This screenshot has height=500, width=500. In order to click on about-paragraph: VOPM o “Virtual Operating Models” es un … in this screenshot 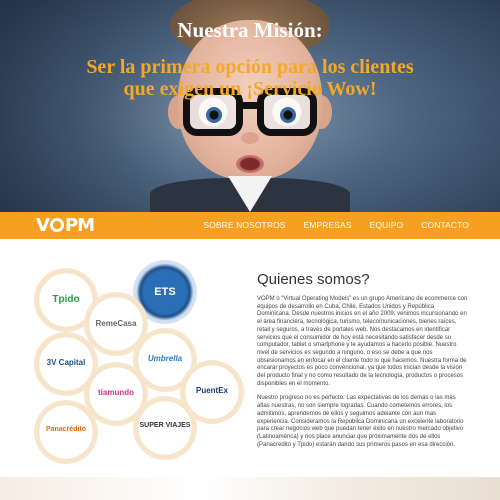, I will do `click(362, 341)`.